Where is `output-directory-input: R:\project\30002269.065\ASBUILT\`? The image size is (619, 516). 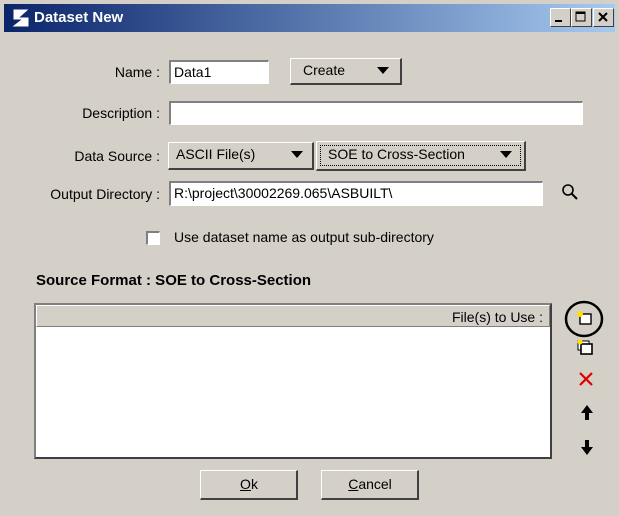
output-directory-input: R:\project\30002269.065\ASBUILT\ is located at coordinates (356, 193).